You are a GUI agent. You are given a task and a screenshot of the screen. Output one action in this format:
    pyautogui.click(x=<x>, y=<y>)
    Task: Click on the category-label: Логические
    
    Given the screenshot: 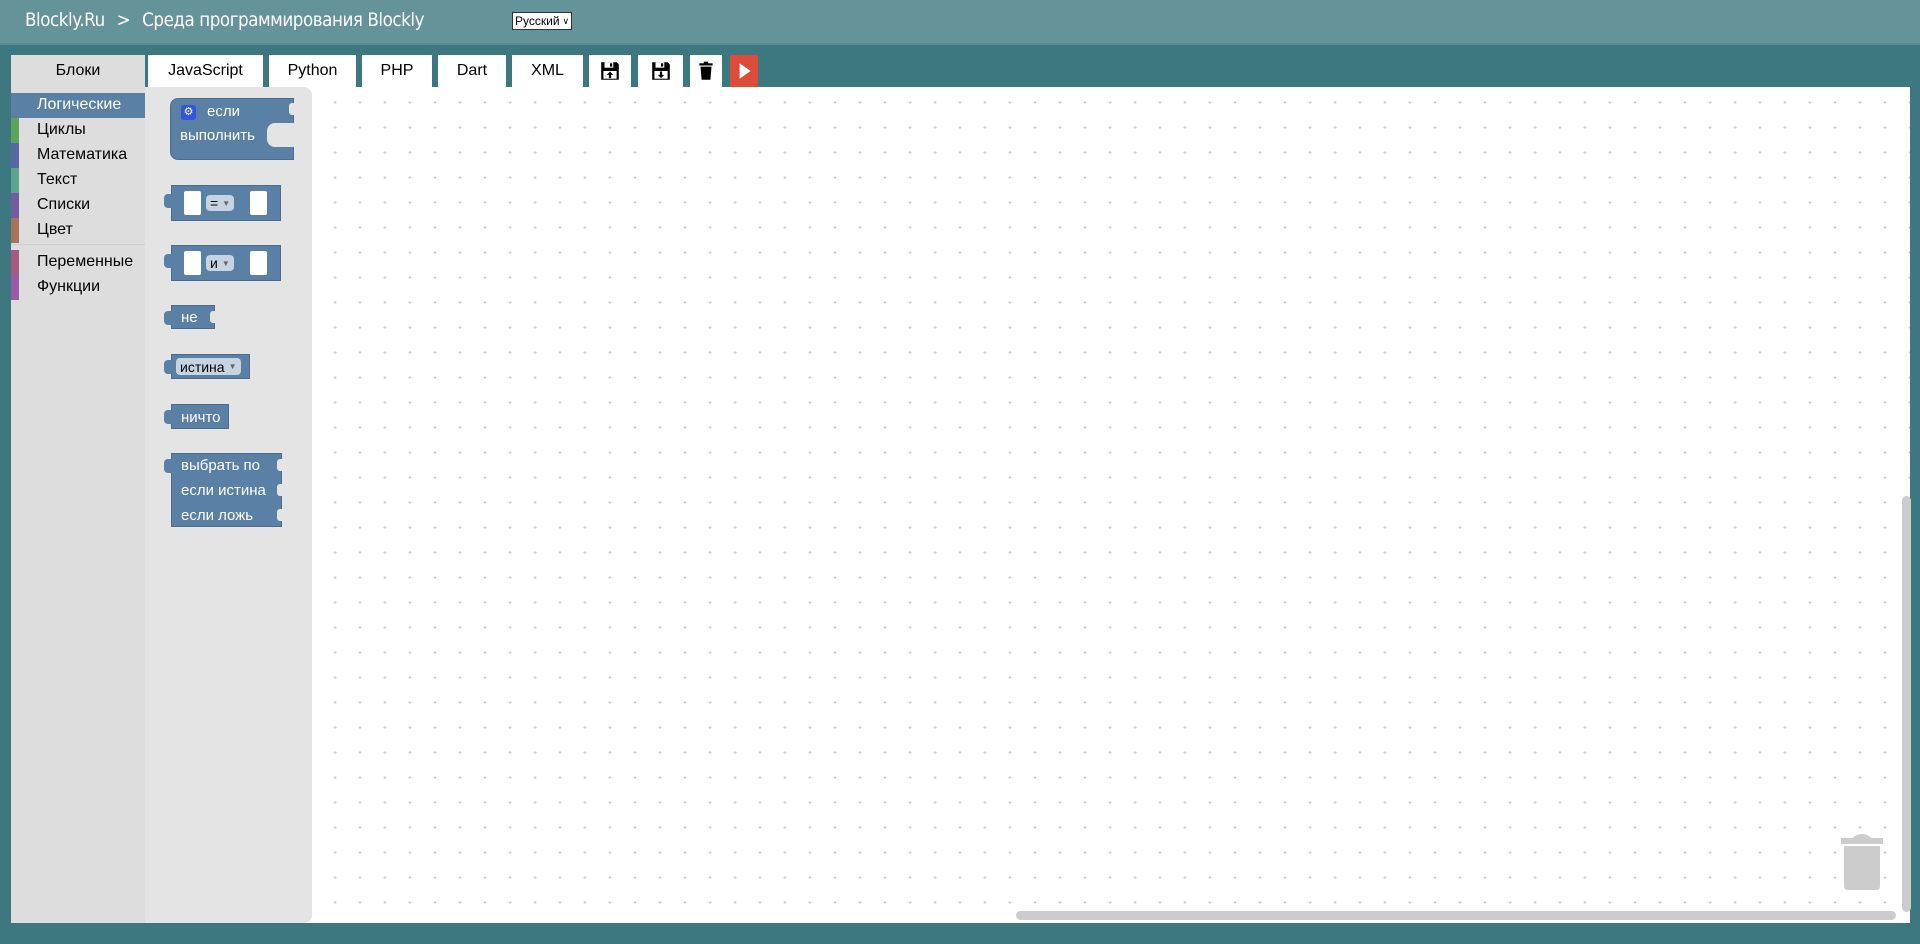 What is the action you would take?
    pyautogui.click(x=79, y=104)
    